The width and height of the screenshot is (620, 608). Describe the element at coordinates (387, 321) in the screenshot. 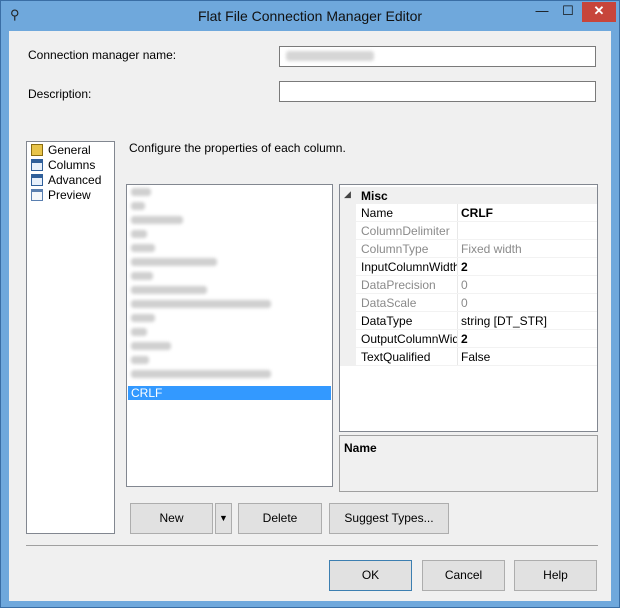

I see `property-name: DataType` at that location.